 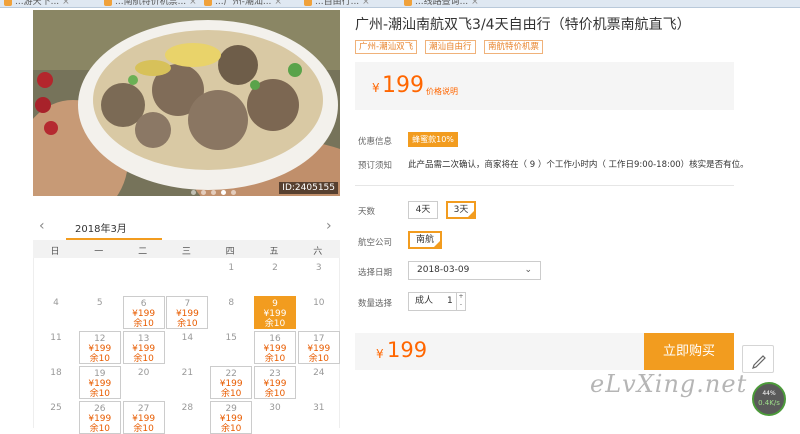 What do you see at coordinates (544, 86) in the screenshot?
I see `price-panel: ¥ 199 价格说明` at bounding box center [544, 86].